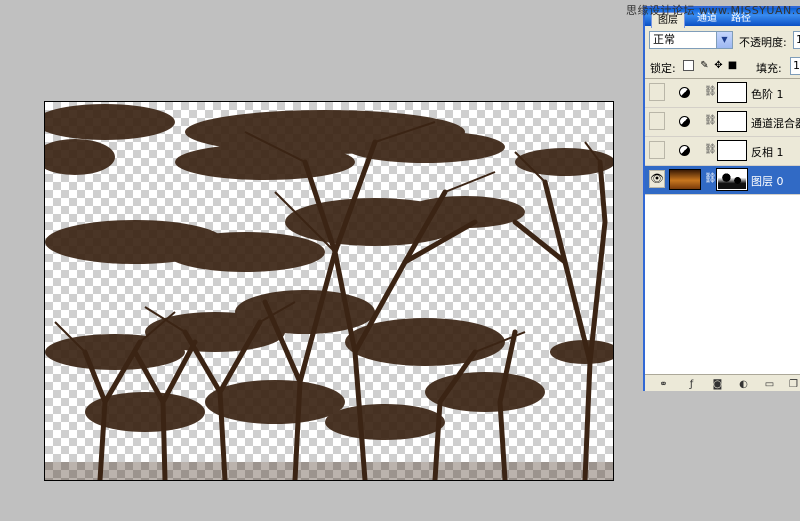 The height and width of the screenshot is (521, 800). Describe the element at coordinates (688, 65) in the screenshot. I see `lock-transparency-icon` at that location.